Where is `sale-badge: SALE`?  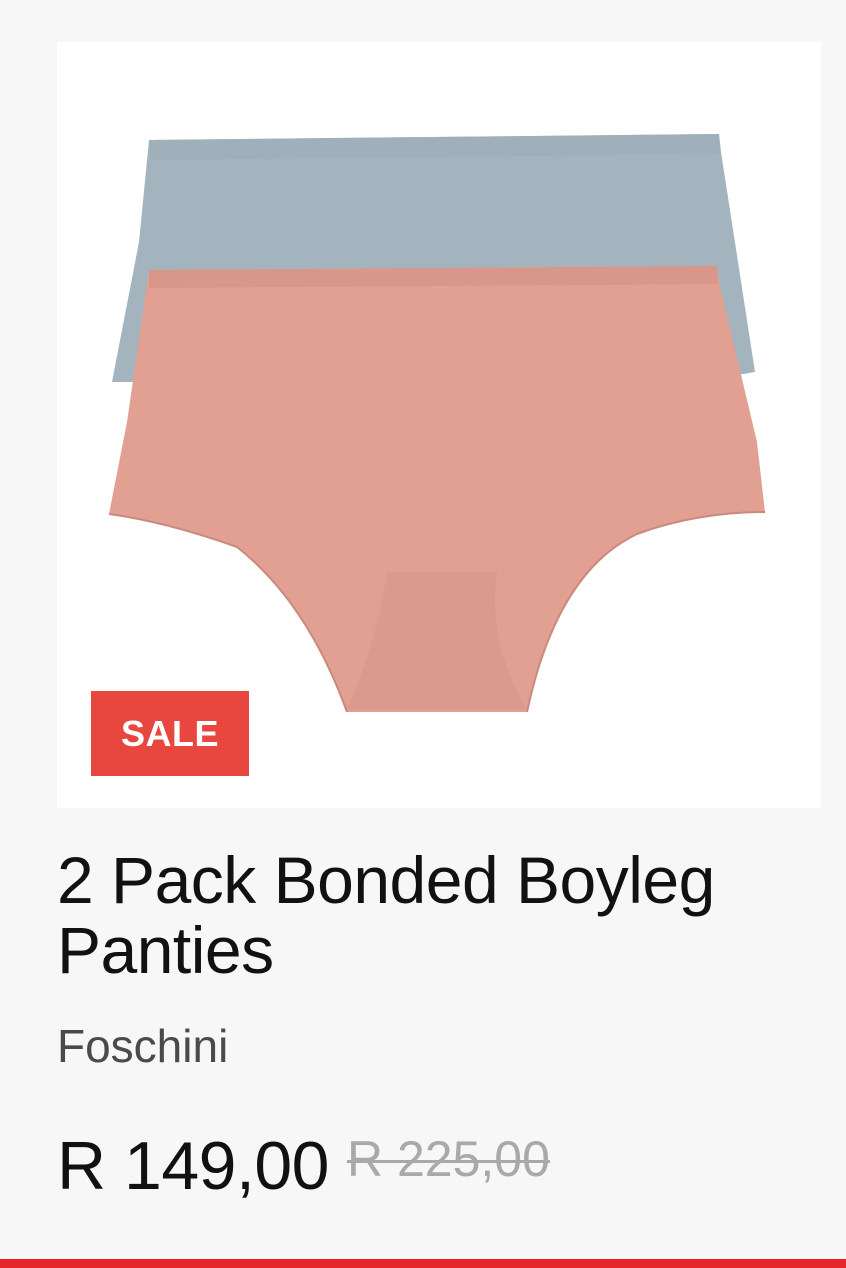 sale-badge: SALE is located at coordinates (170, 733).